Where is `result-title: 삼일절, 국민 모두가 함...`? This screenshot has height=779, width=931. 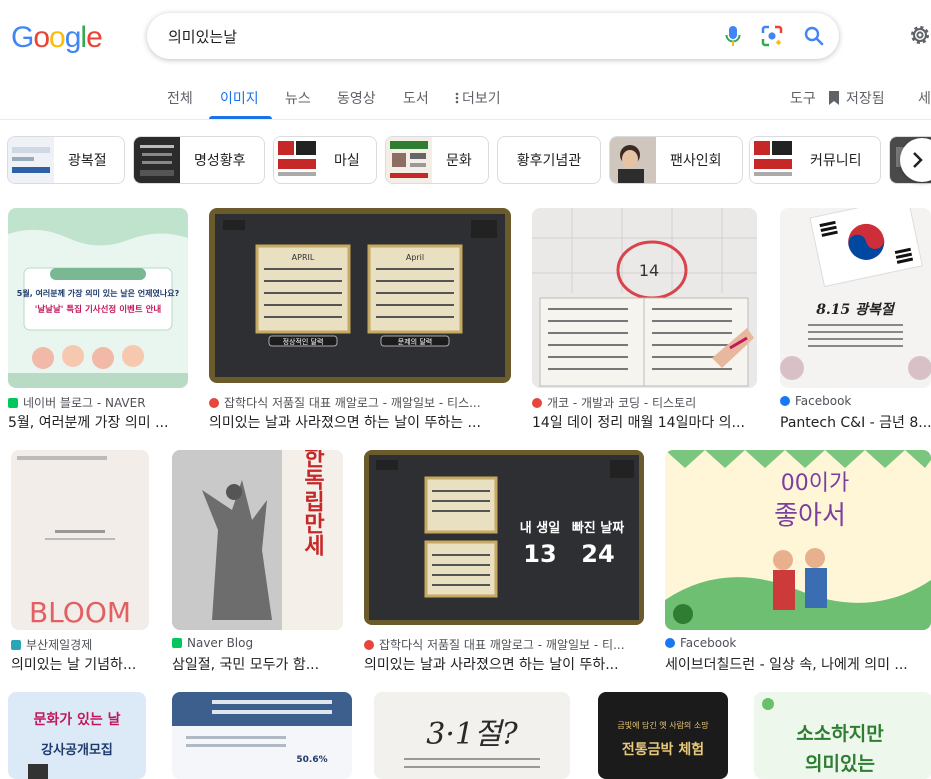 result-title: 삼일절, 국민 모두가 함... is located at coordinates (257, 664).